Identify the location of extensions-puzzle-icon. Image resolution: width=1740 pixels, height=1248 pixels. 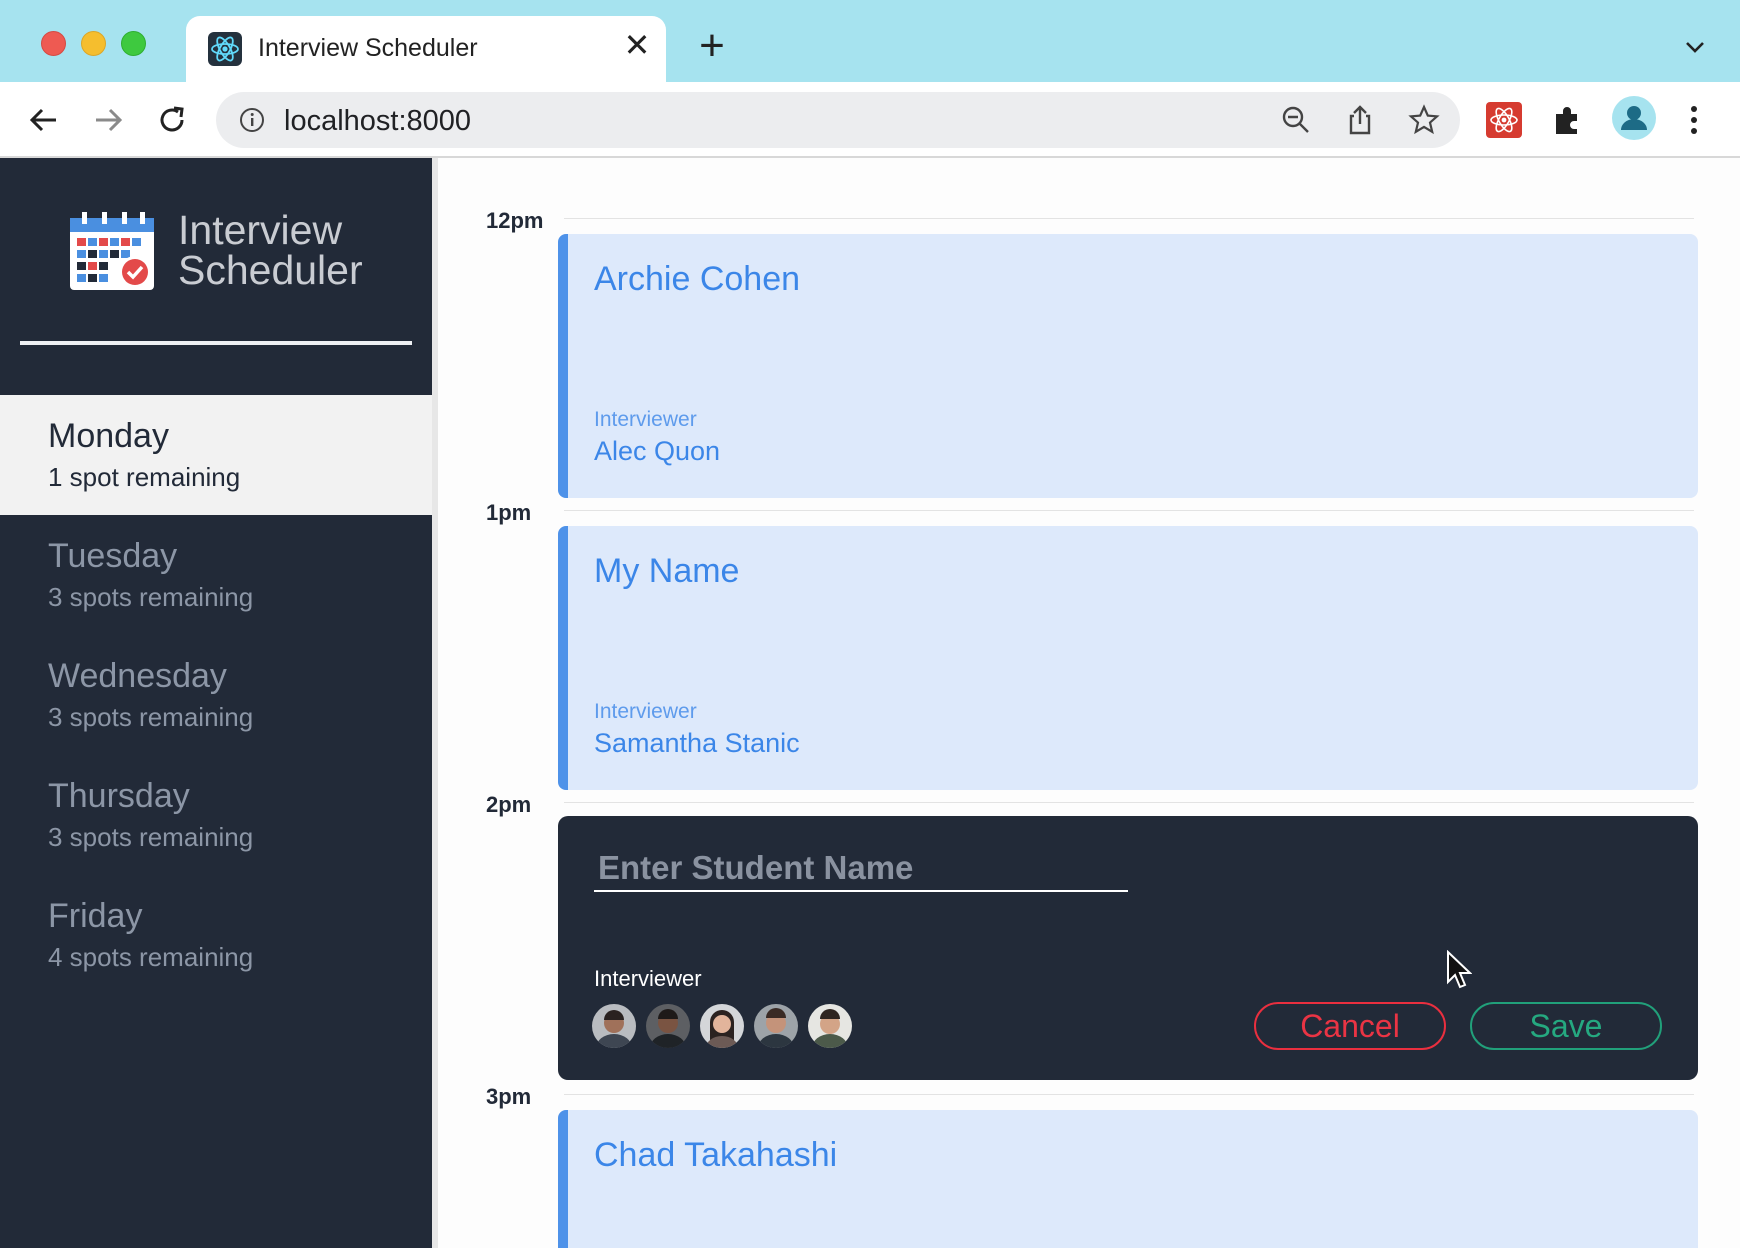
(1568, 120).